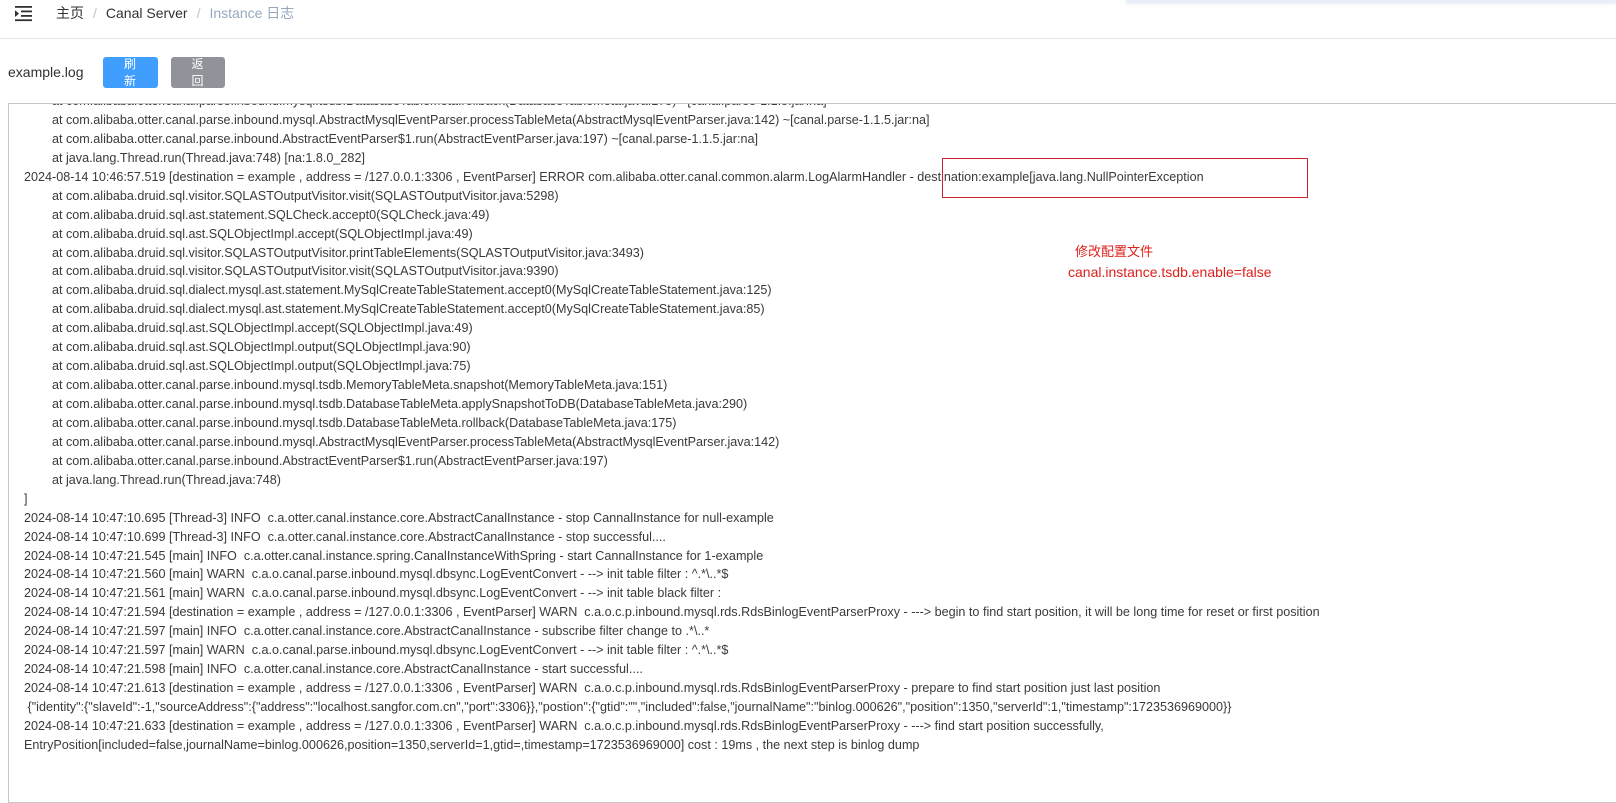 The height and width of the screenshot is (803, 1616). I want to click on refresh-button: 刷新, so click(130, 72).